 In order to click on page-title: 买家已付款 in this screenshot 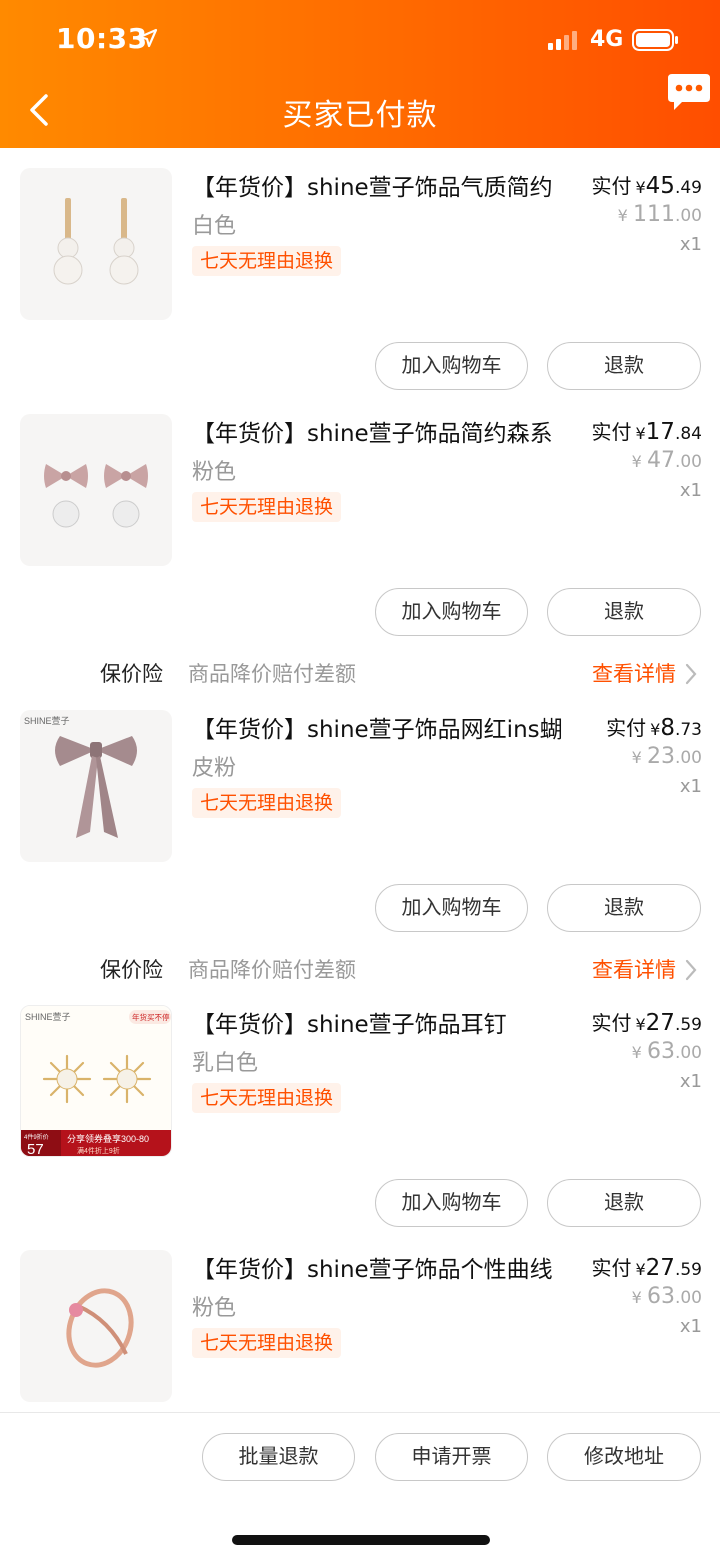, I will do `click(360, 115)`.